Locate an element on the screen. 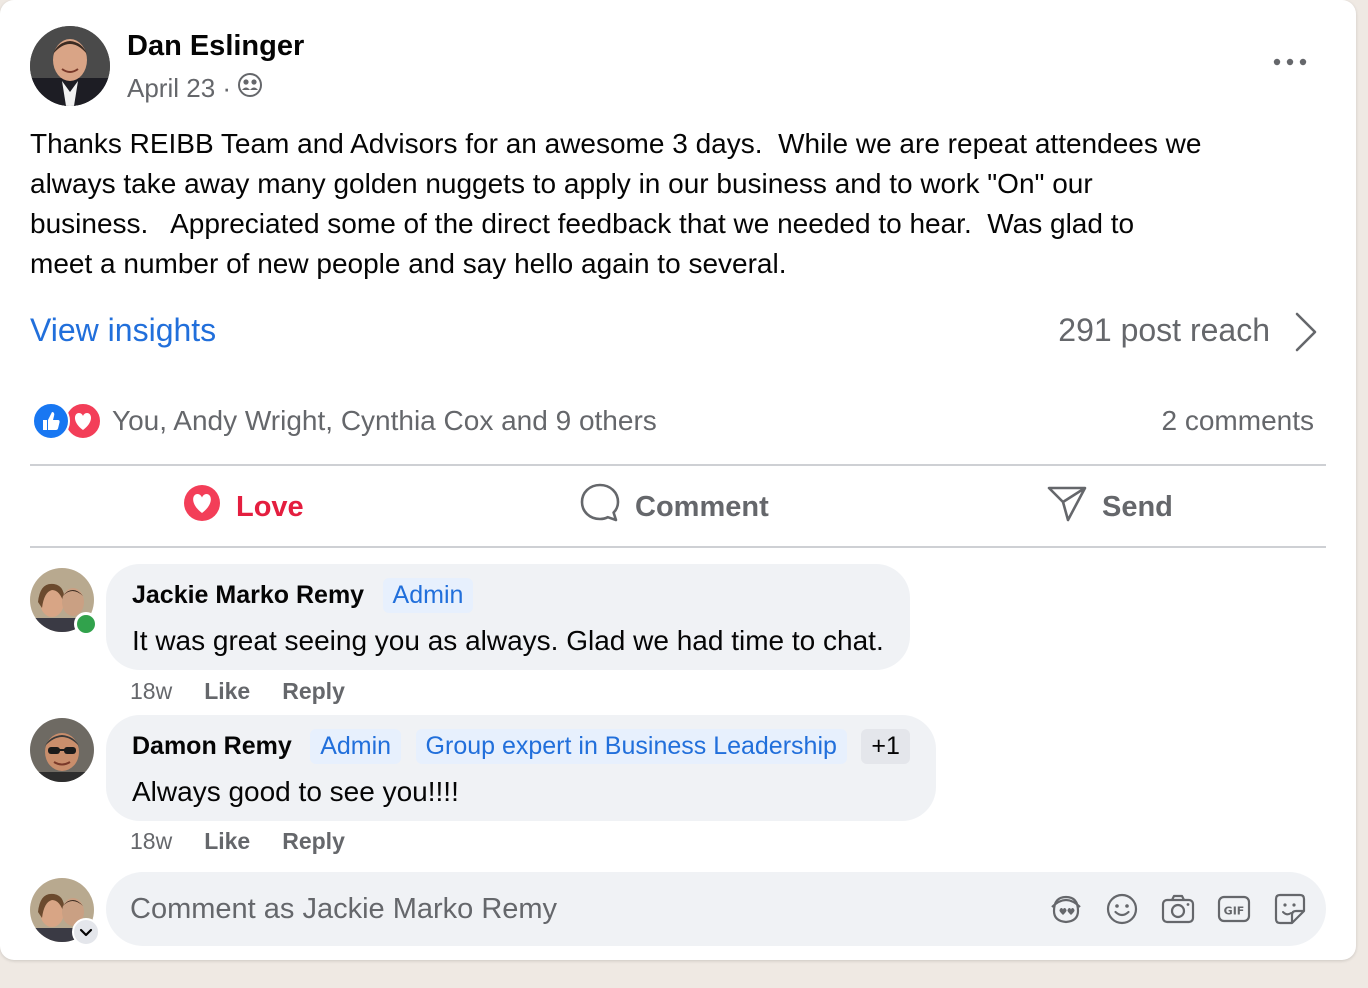 This screenshot has height=988, width=1368. more-options-icon is located at coordinates (1290, 62).